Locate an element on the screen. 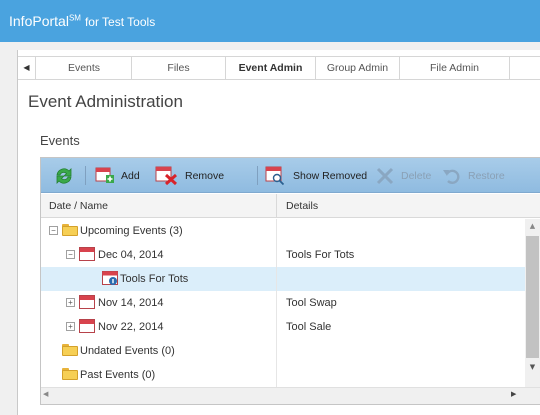  scroll-down-icon: ▼ is located at coordinates (532, 367).